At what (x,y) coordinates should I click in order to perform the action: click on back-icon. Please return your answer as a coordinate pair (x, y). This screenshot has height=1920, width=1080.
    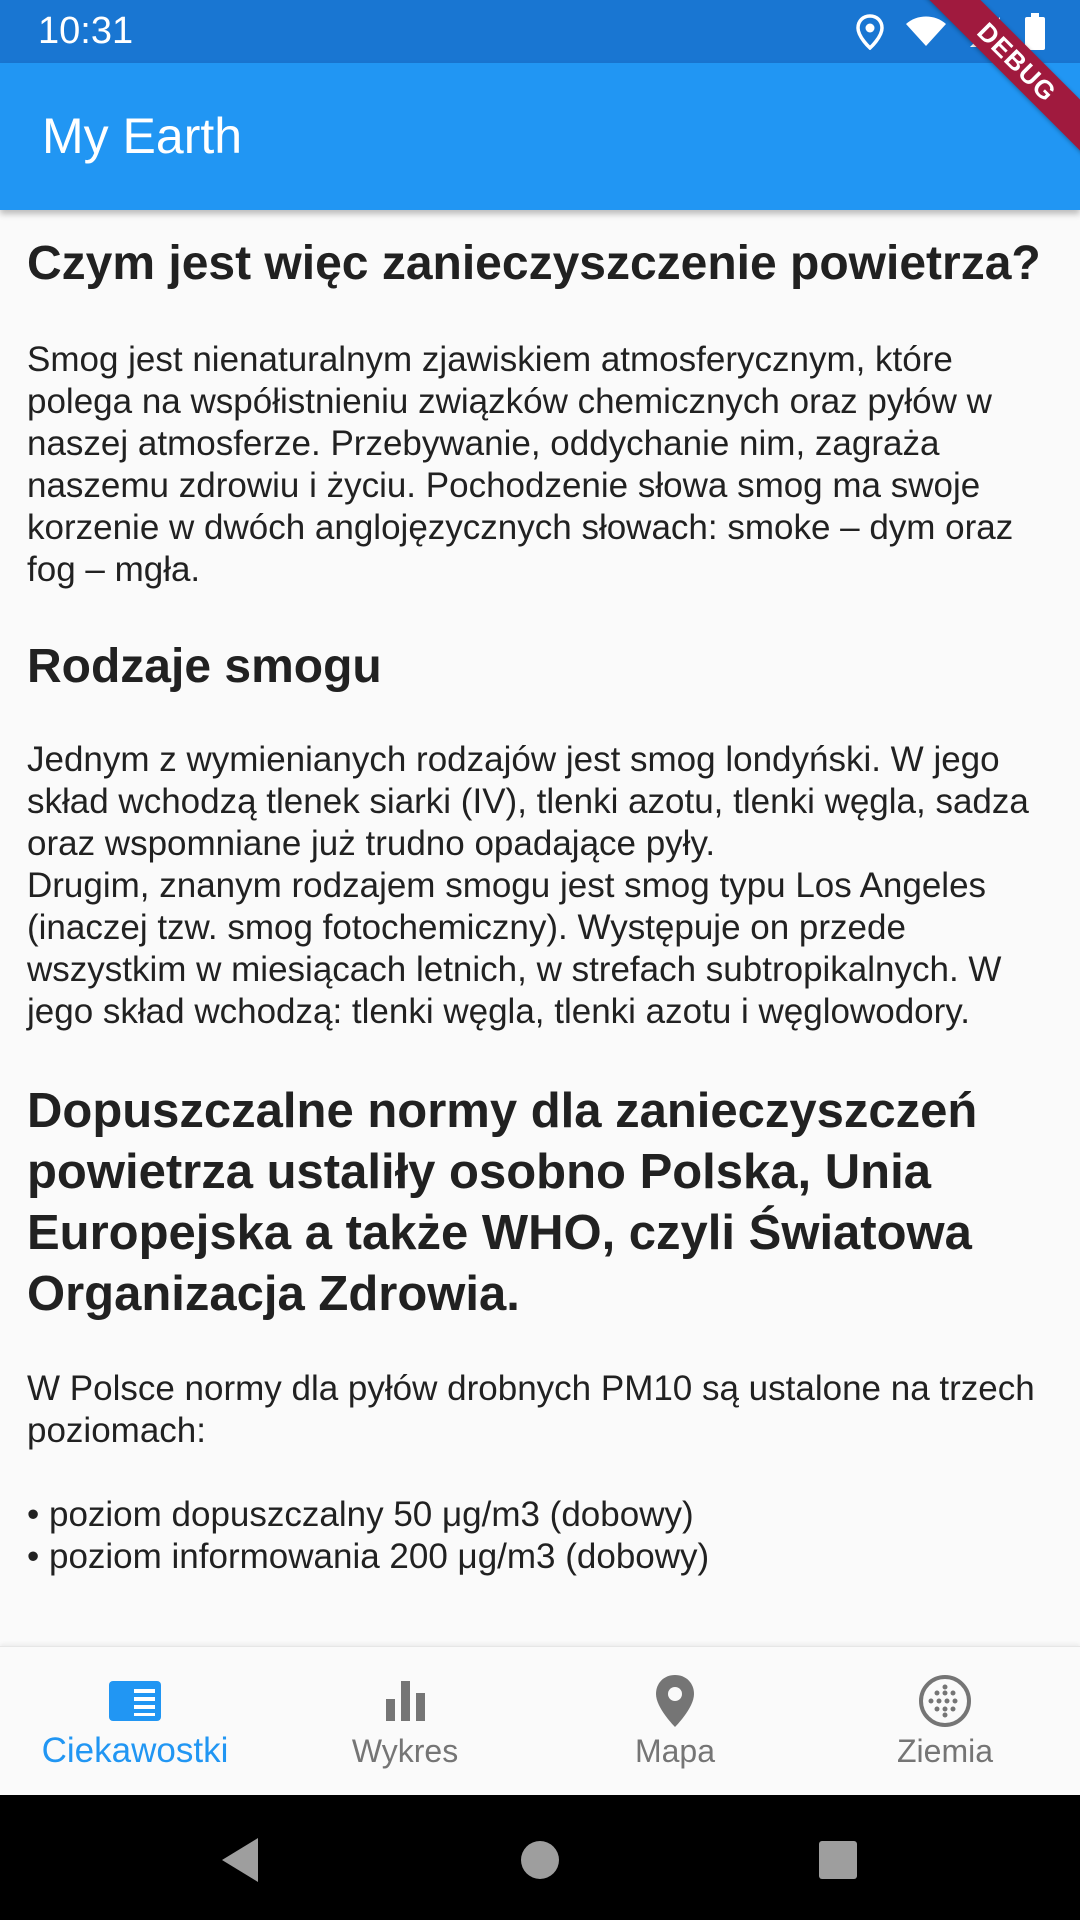
    Looking at the image, I should click on (242, 1860).